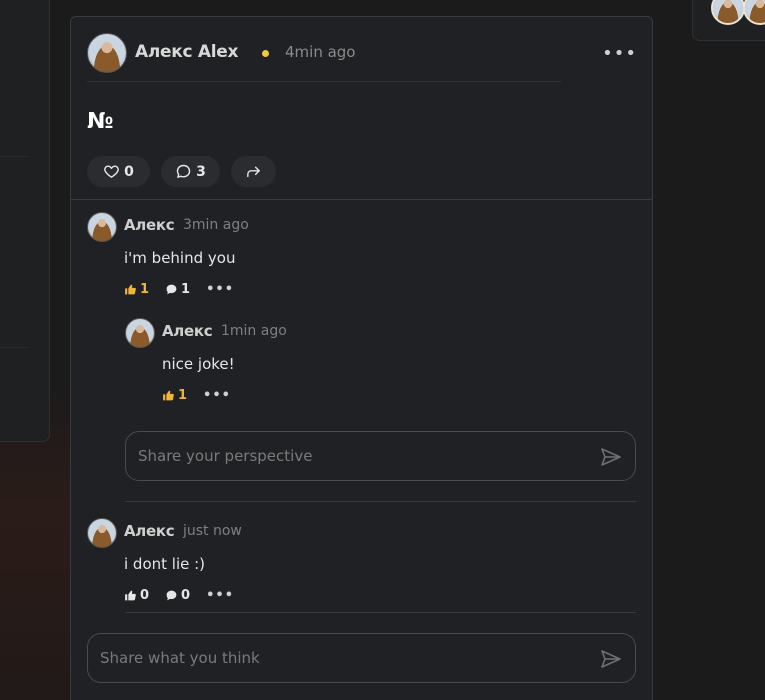  I want to click on comment-reply-count: 1, so click(186, 289).